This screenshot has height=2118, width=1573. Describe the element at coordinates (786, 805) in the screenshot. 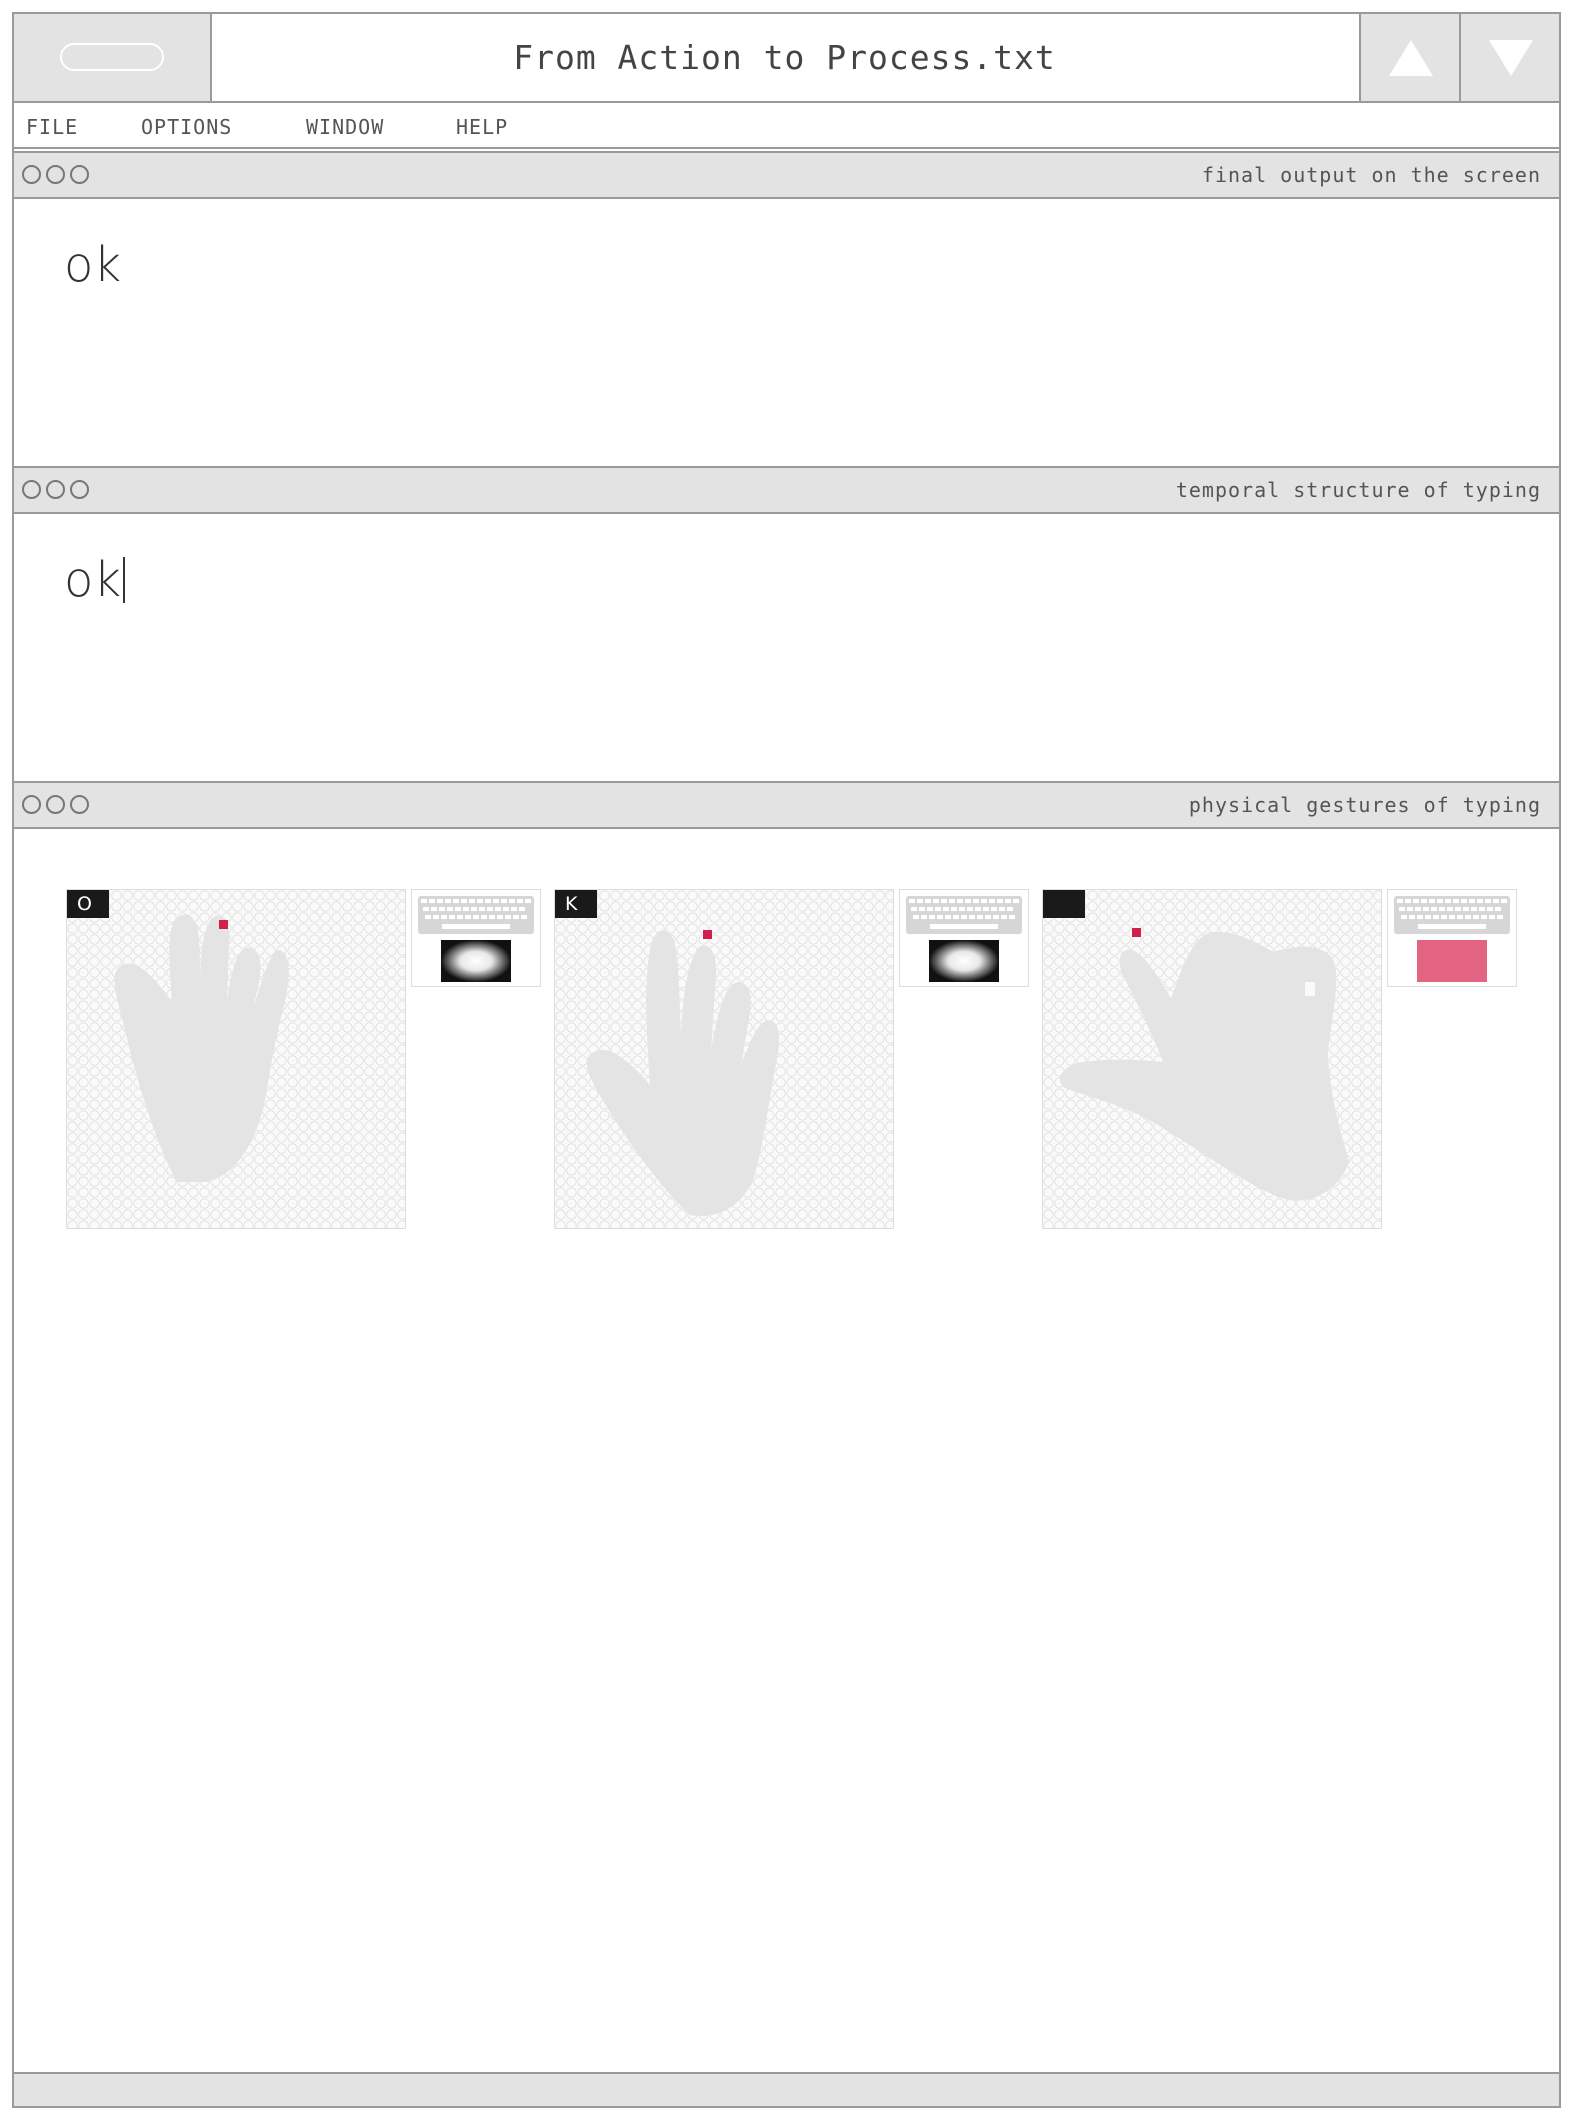

I see `gestures-panel-header: physical gestures of typing` at that location.